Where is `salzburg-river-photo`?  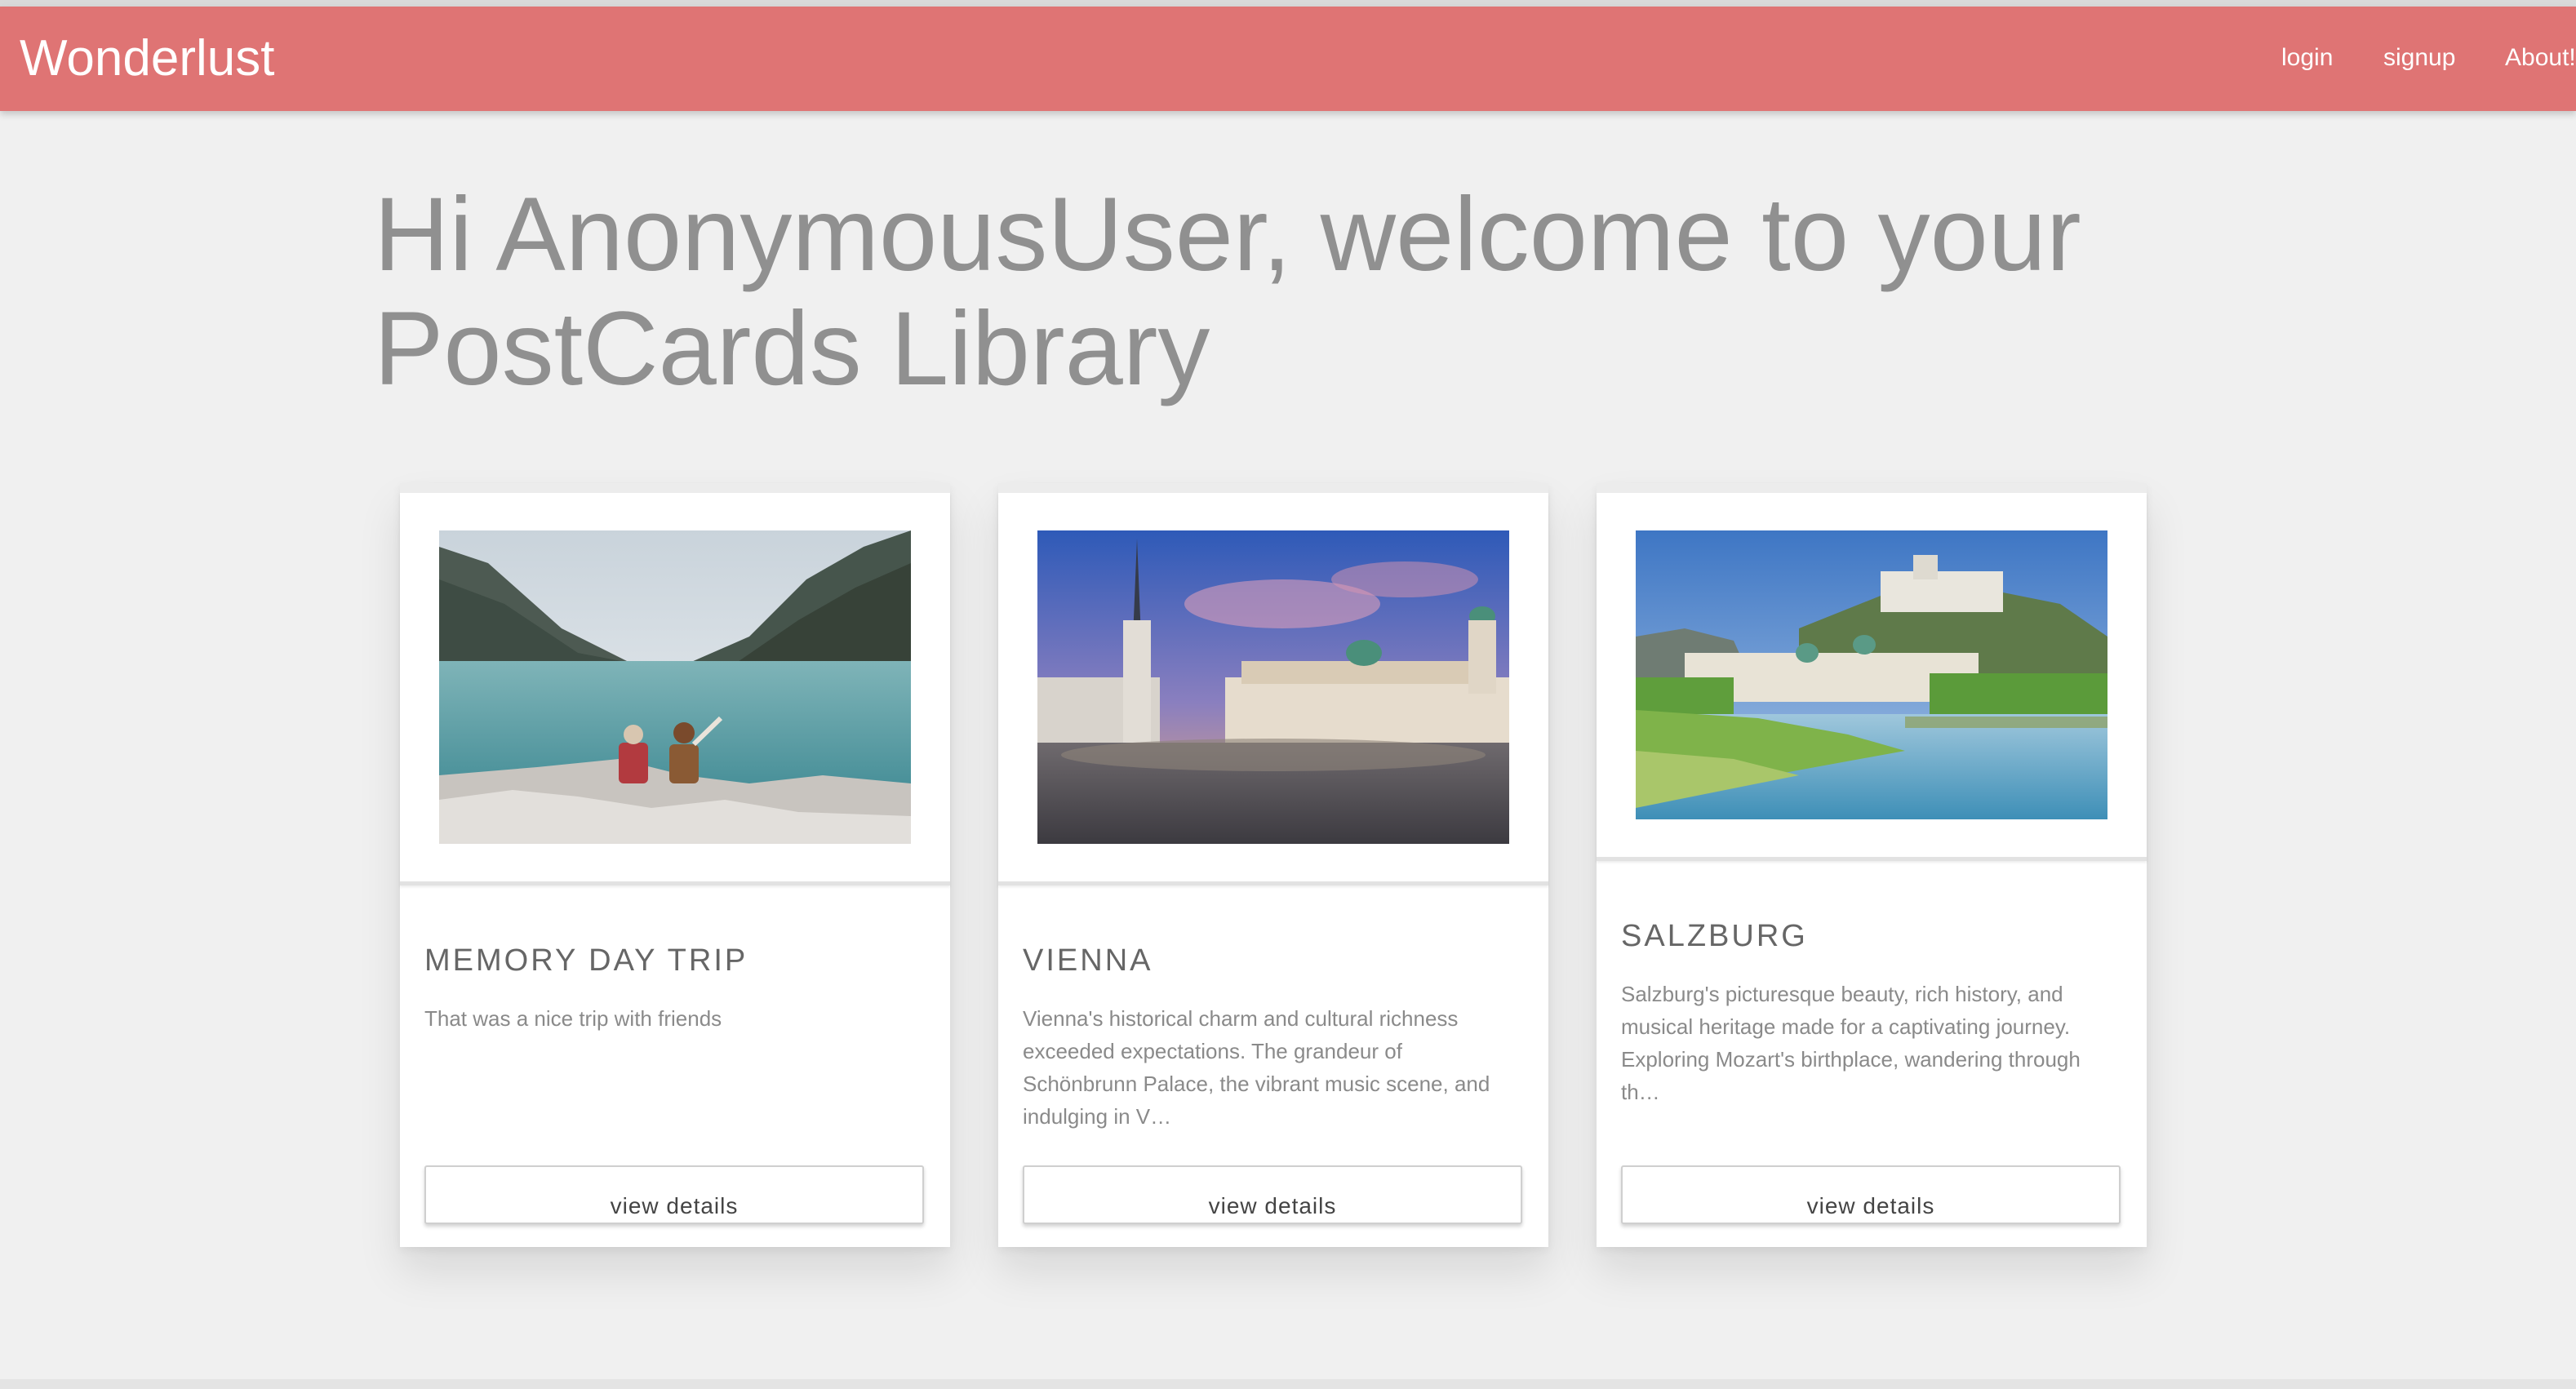
salzburg-river-photo is located at coordinates (1871, 674).